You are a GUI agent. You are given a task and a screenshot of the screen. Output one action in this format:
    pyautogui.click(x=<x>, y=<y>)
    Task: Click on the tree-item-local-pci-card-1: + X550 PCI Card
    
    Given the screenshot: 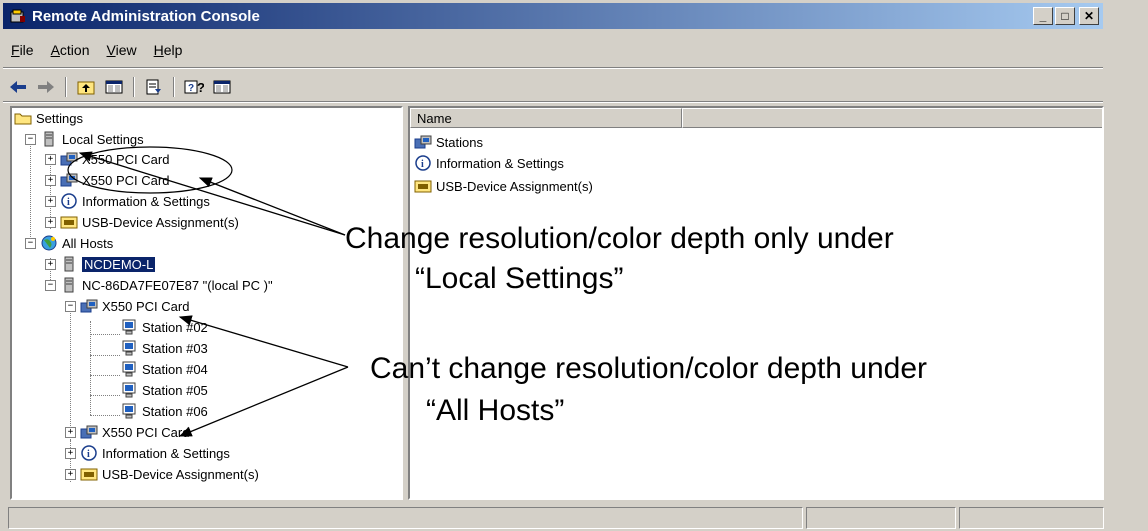 What is the action you would take?
    pyautogui.click(x=107, y=159)
    